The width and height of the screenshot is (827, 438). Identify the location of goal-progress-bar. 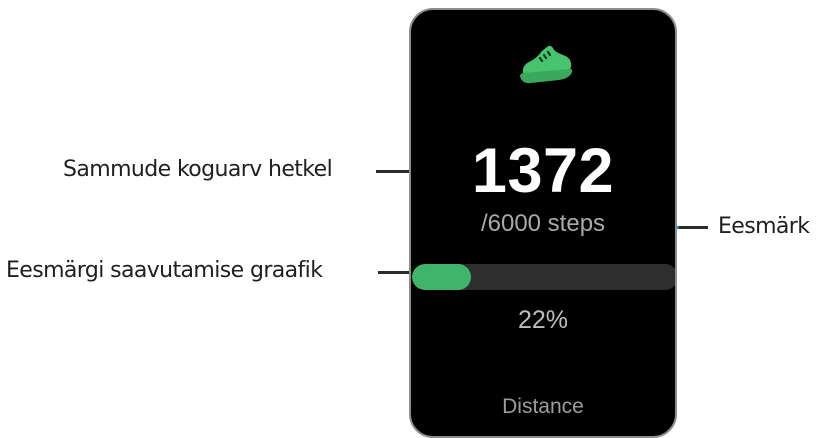
(543, 277).